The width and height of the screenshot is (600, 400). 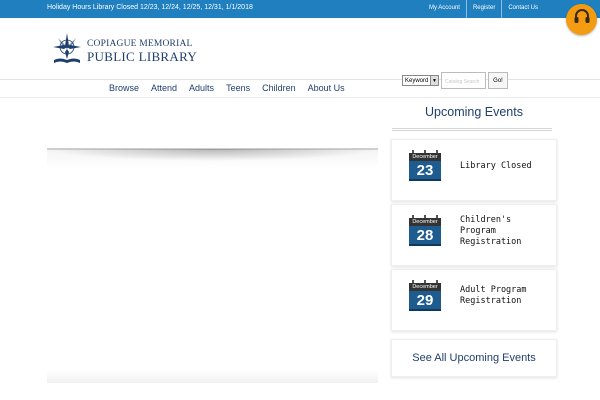 I want to click on my-account-link: My Account, so click(x=444, y=9).